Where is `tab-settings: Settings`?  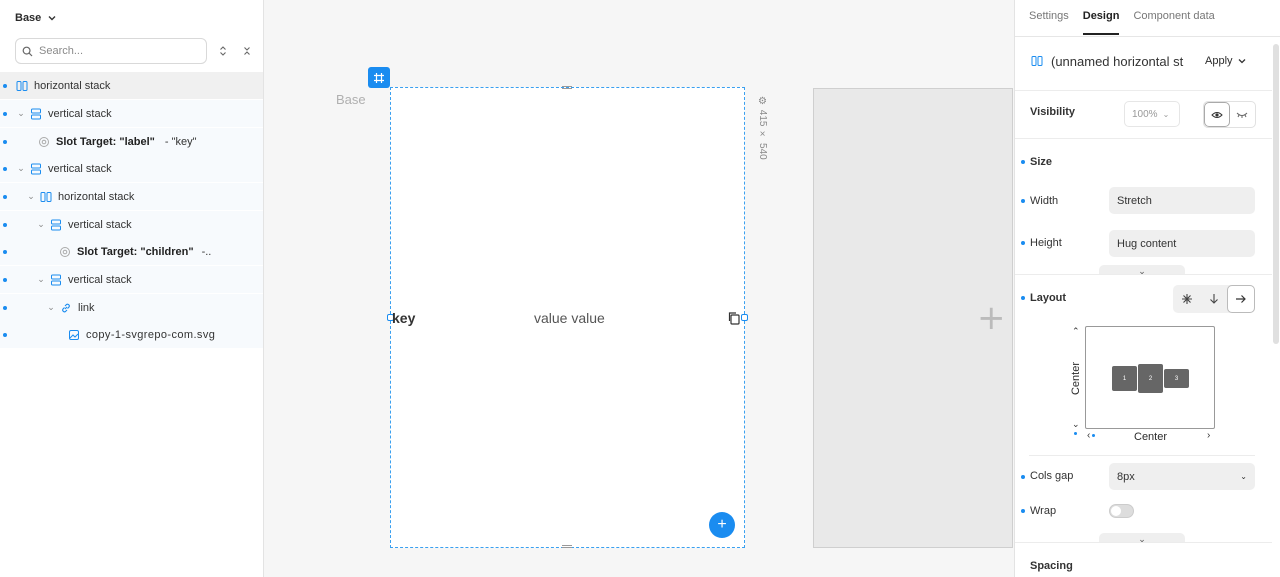
tab-settings: Settings is located at coordinates (1049, 22).